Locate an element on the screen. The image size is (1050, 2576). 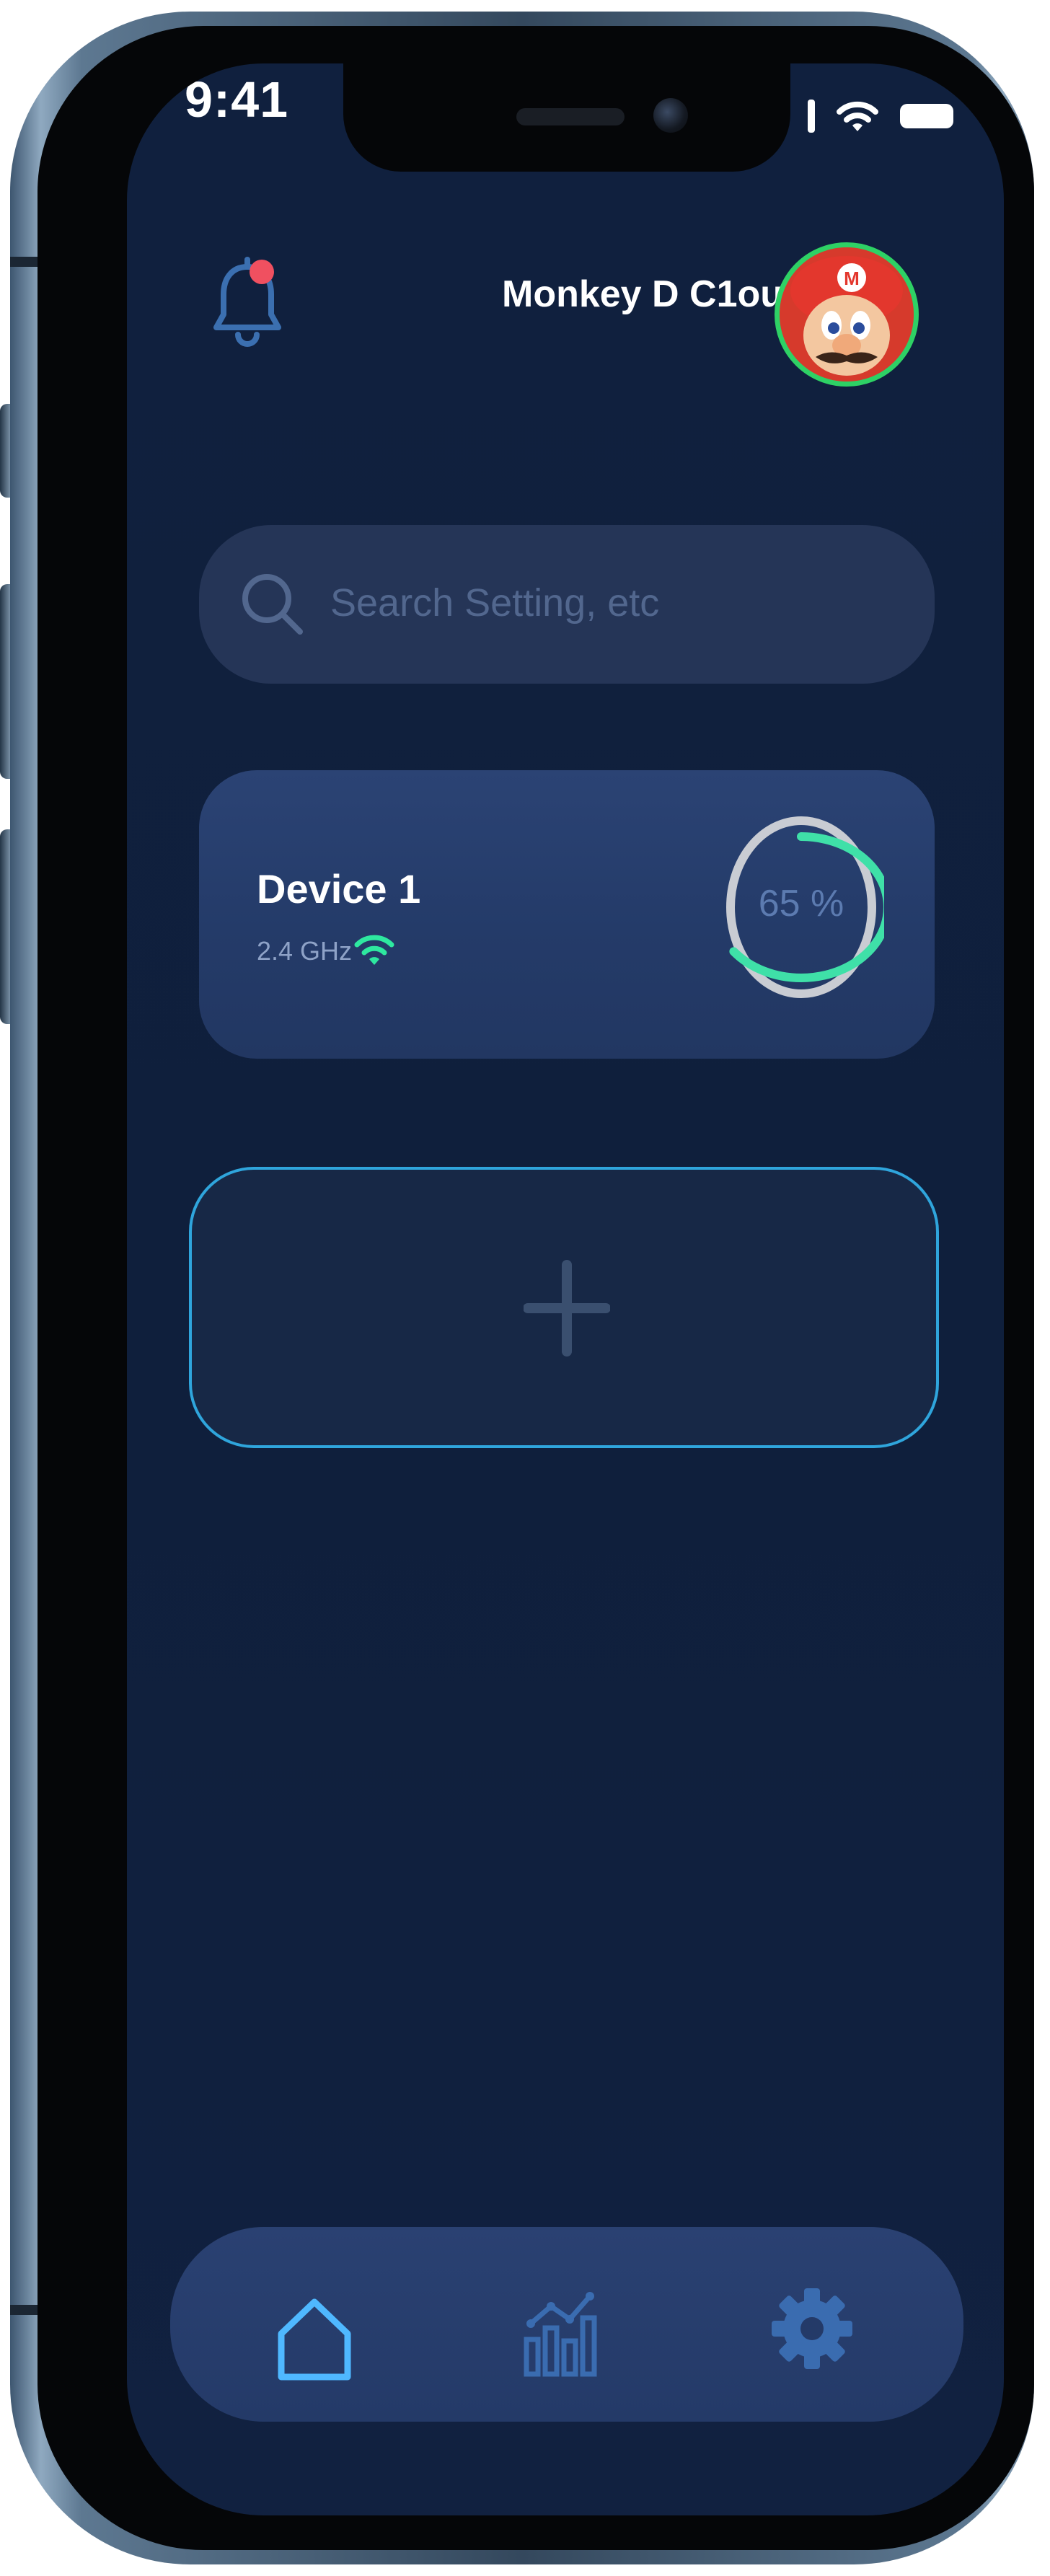
progress-label: 65 % is located at coordinates (801, 904).